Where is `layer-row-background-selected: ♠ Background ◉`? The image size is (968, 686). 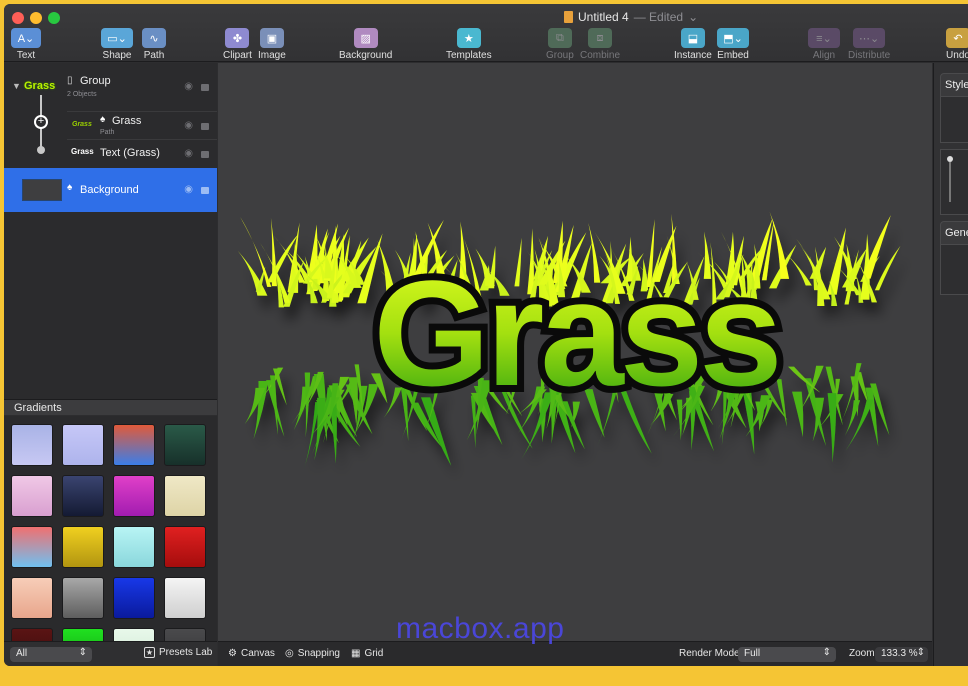
layer-row-background-selected: ♠ Background ◉ is located at coordinates (110, 190).